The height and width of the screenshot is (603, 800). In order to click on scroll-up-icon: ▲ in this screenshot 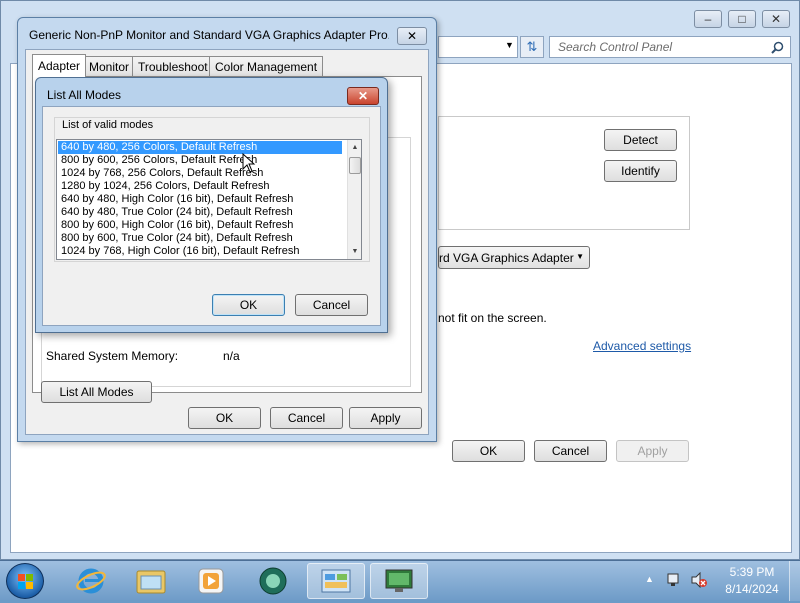, I will do `click(355, 147)`.